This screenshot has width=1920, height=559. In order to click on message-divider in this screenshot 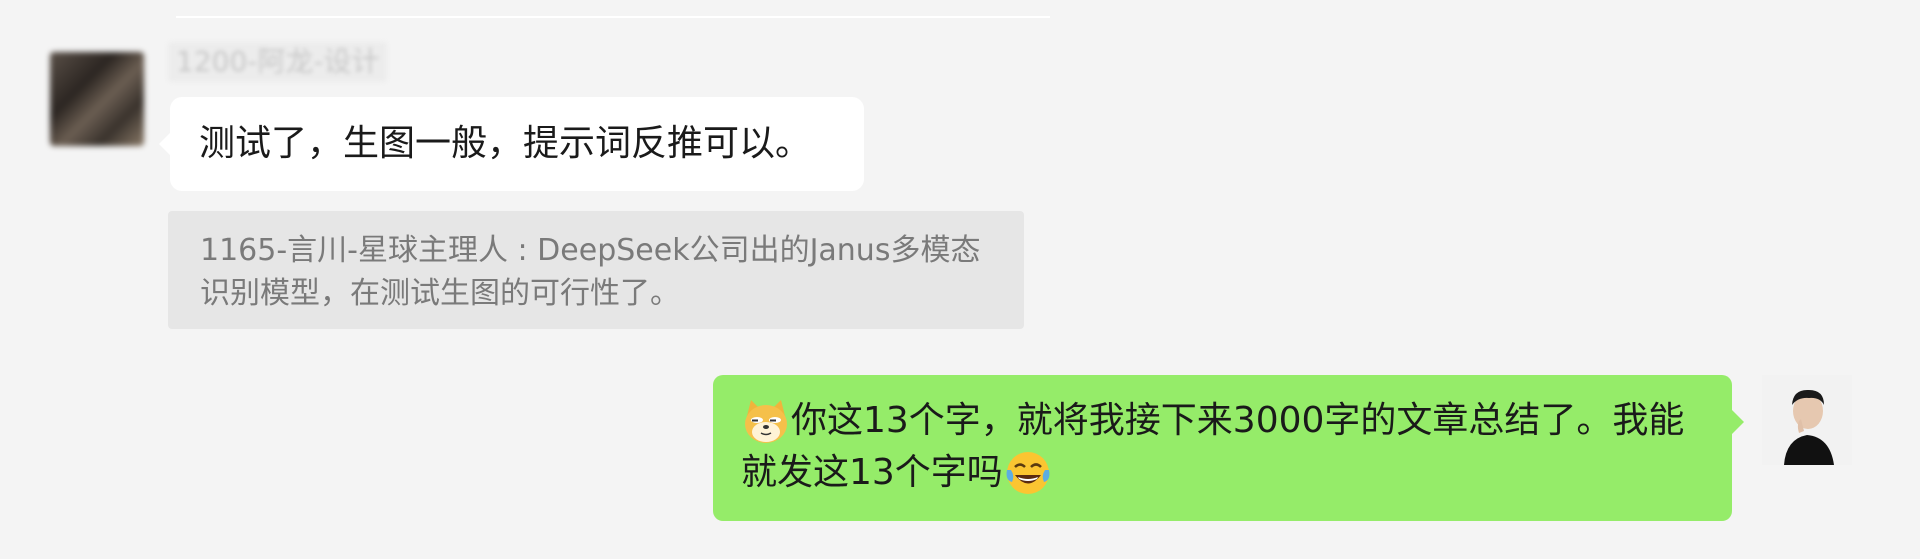, I will do `click(613, 17)`.